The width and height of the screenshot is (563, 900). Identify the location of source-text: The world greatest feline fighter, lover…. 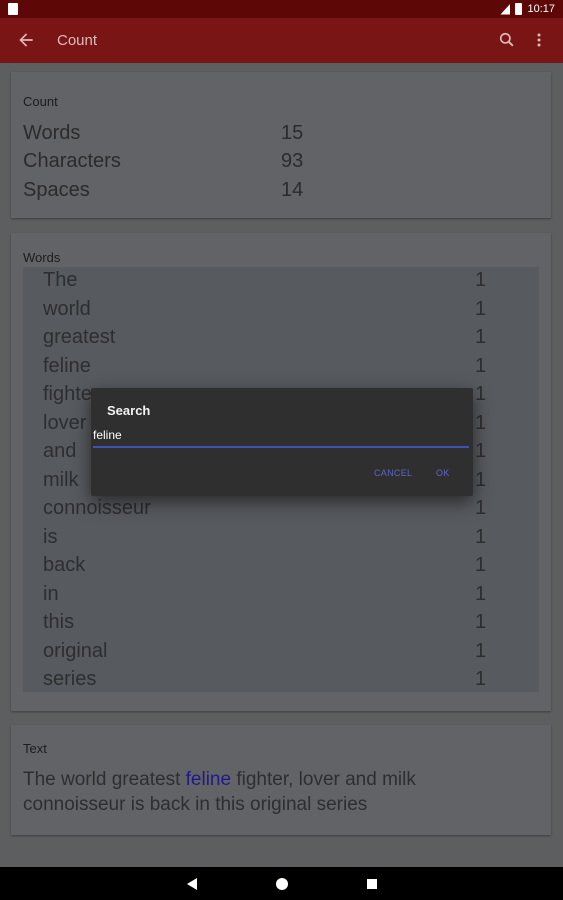
(273, 792).